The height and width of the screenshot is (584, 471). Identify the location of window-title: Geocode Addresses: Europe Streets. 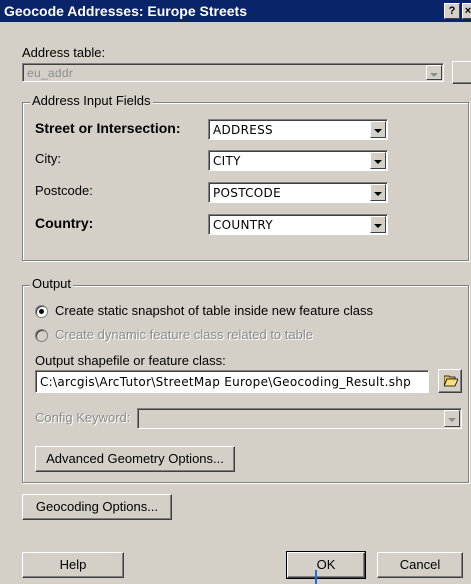
(126, 11).